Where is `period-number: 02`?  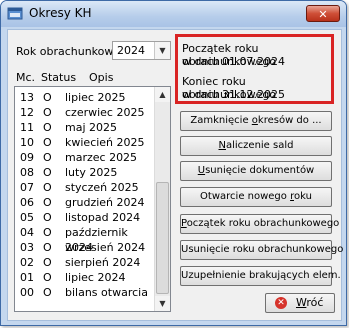 period-number: 02 is located at coordinates (27, 262).